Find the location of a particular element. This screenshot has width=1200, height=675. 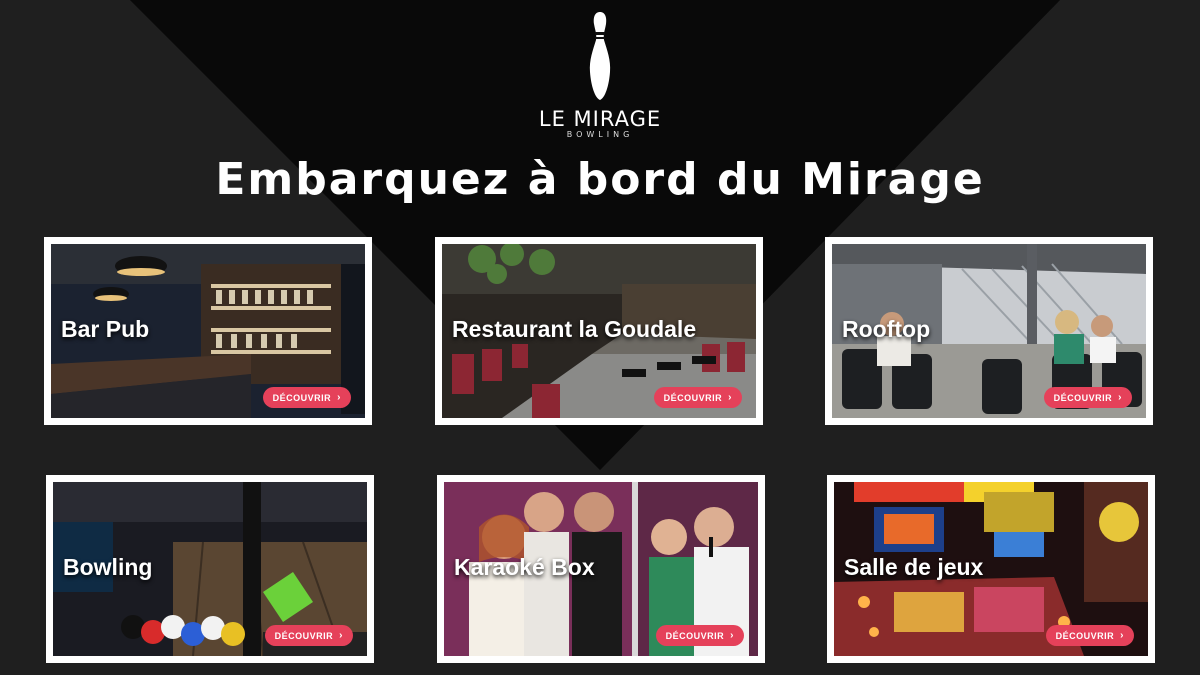

card-salle-de-jeux: Salle de jeux DÉCOUVRIR › is located at coordinates (991, 569).